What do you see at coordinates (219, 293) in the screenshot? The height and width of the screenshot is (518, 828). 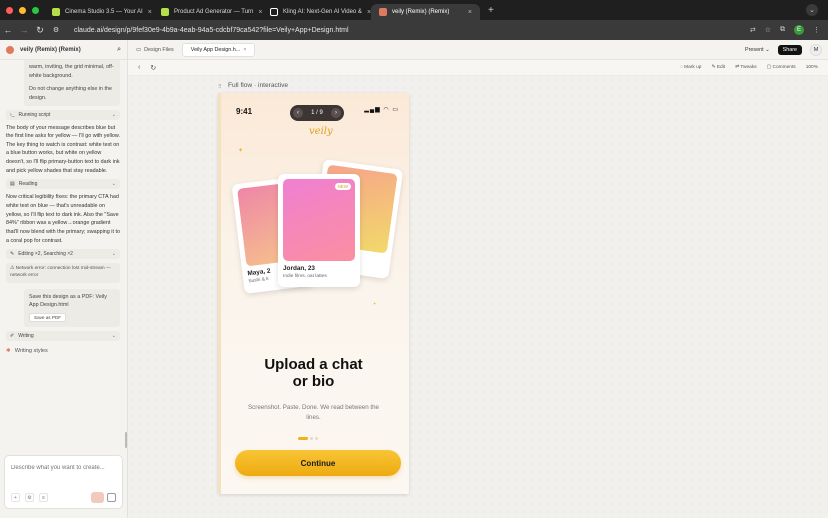 I see `artboard-edge` at bounding box center [219, 293].